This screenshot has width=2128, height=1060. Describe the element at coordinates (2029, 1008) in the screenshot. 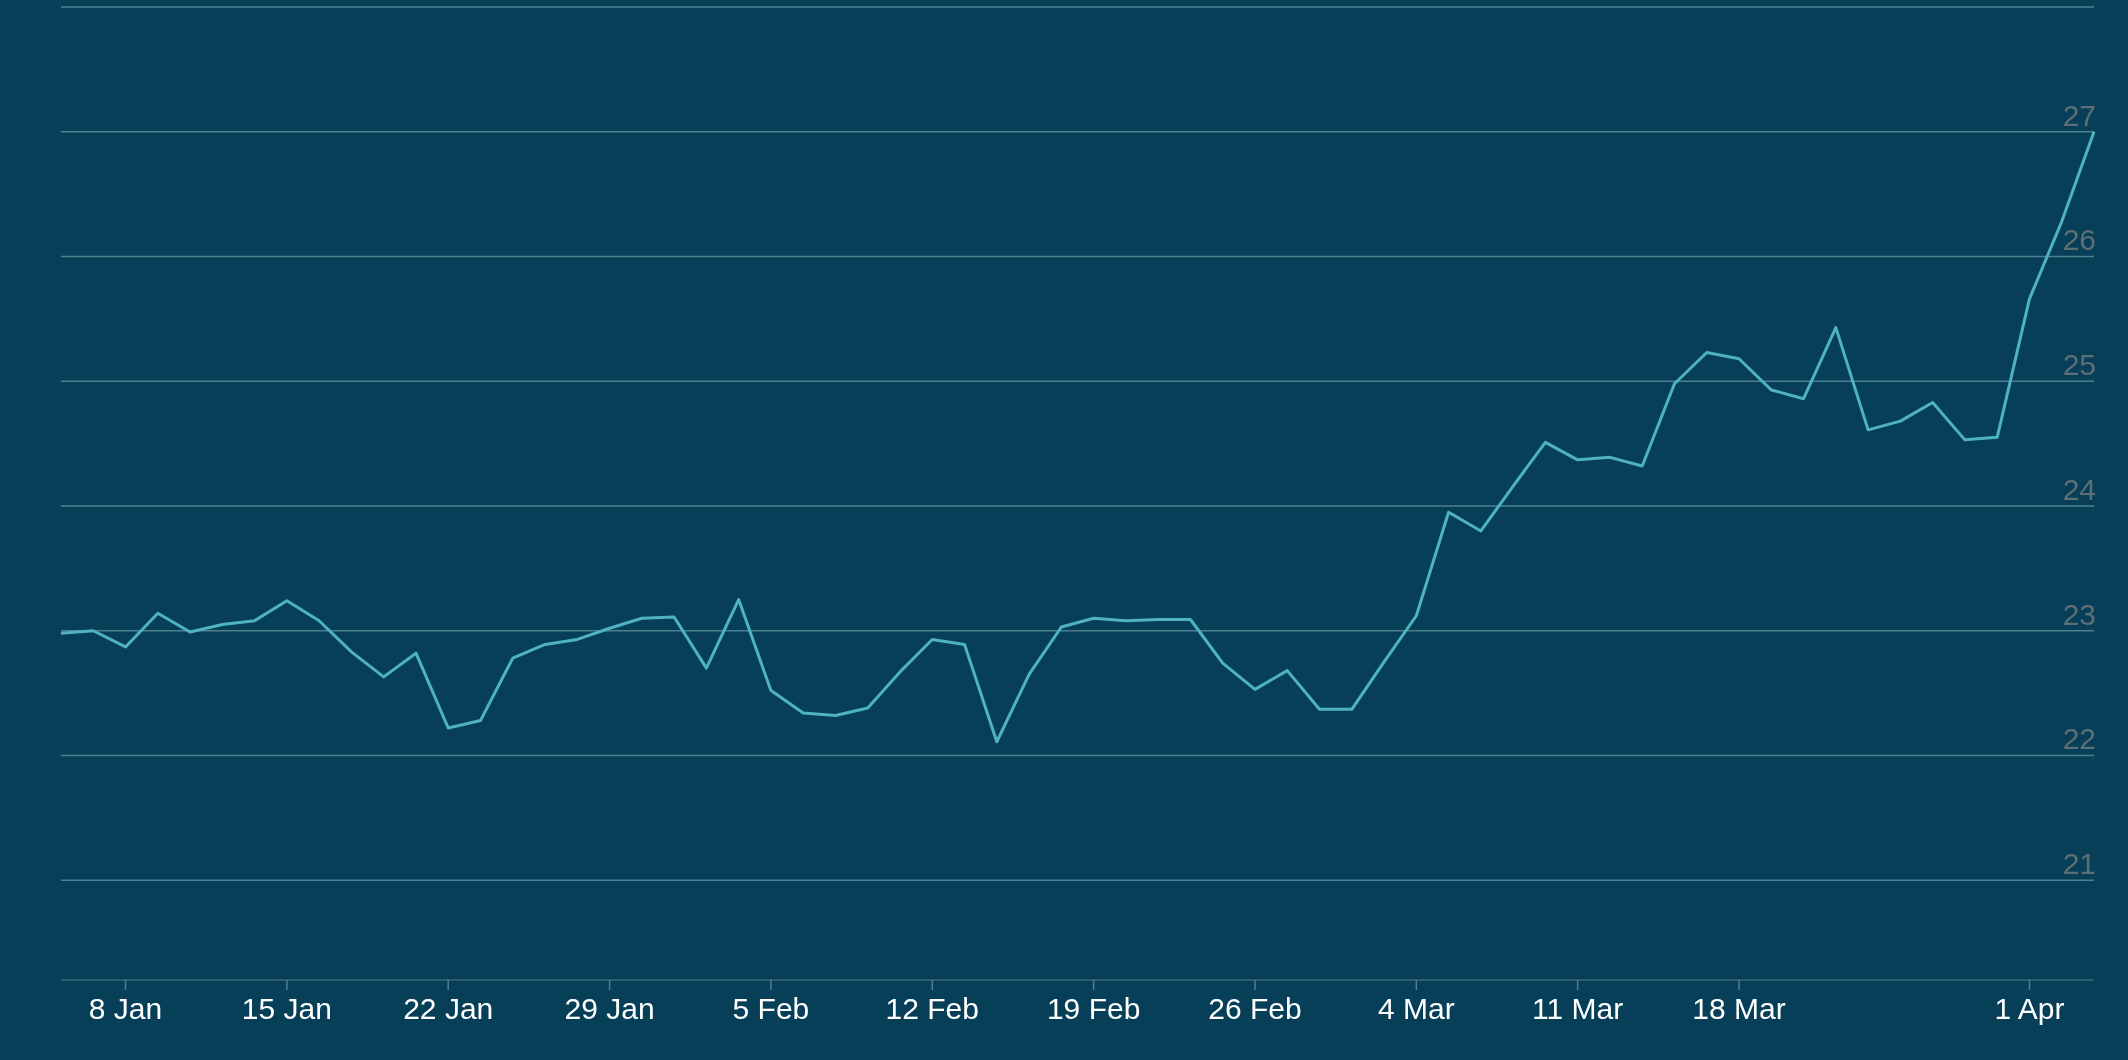

I see `x-axis-label: 1 Apr` at that location.